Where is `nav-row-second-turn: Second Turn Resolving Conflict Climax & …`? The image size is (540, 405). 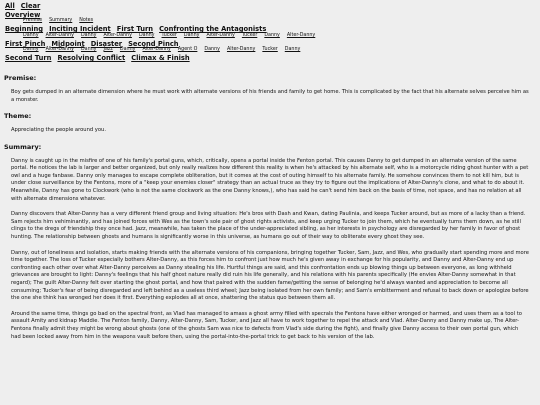
nav-row-second-turn: Second Turn Resolving Conflict Climax & … is located at coordinates (270, 58).